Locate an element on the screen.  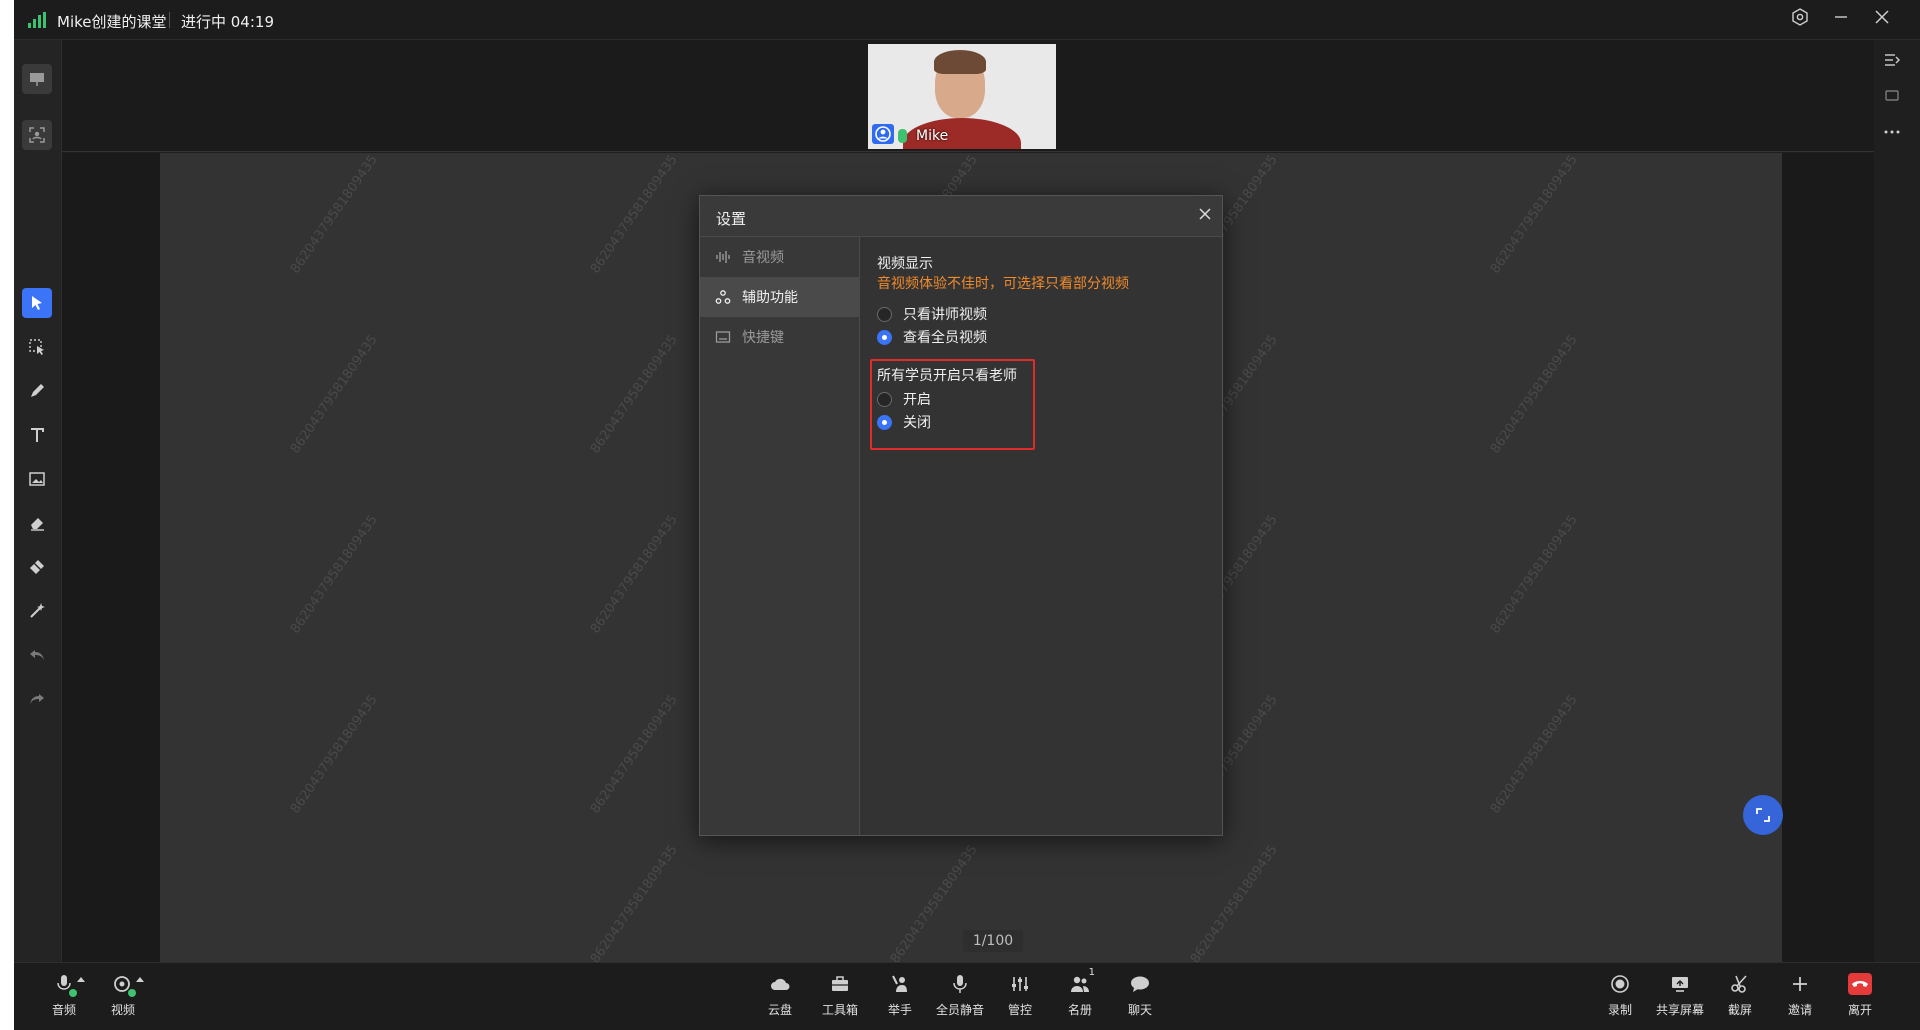
leave-button: 离开 is located at coordinates (1860, 999).